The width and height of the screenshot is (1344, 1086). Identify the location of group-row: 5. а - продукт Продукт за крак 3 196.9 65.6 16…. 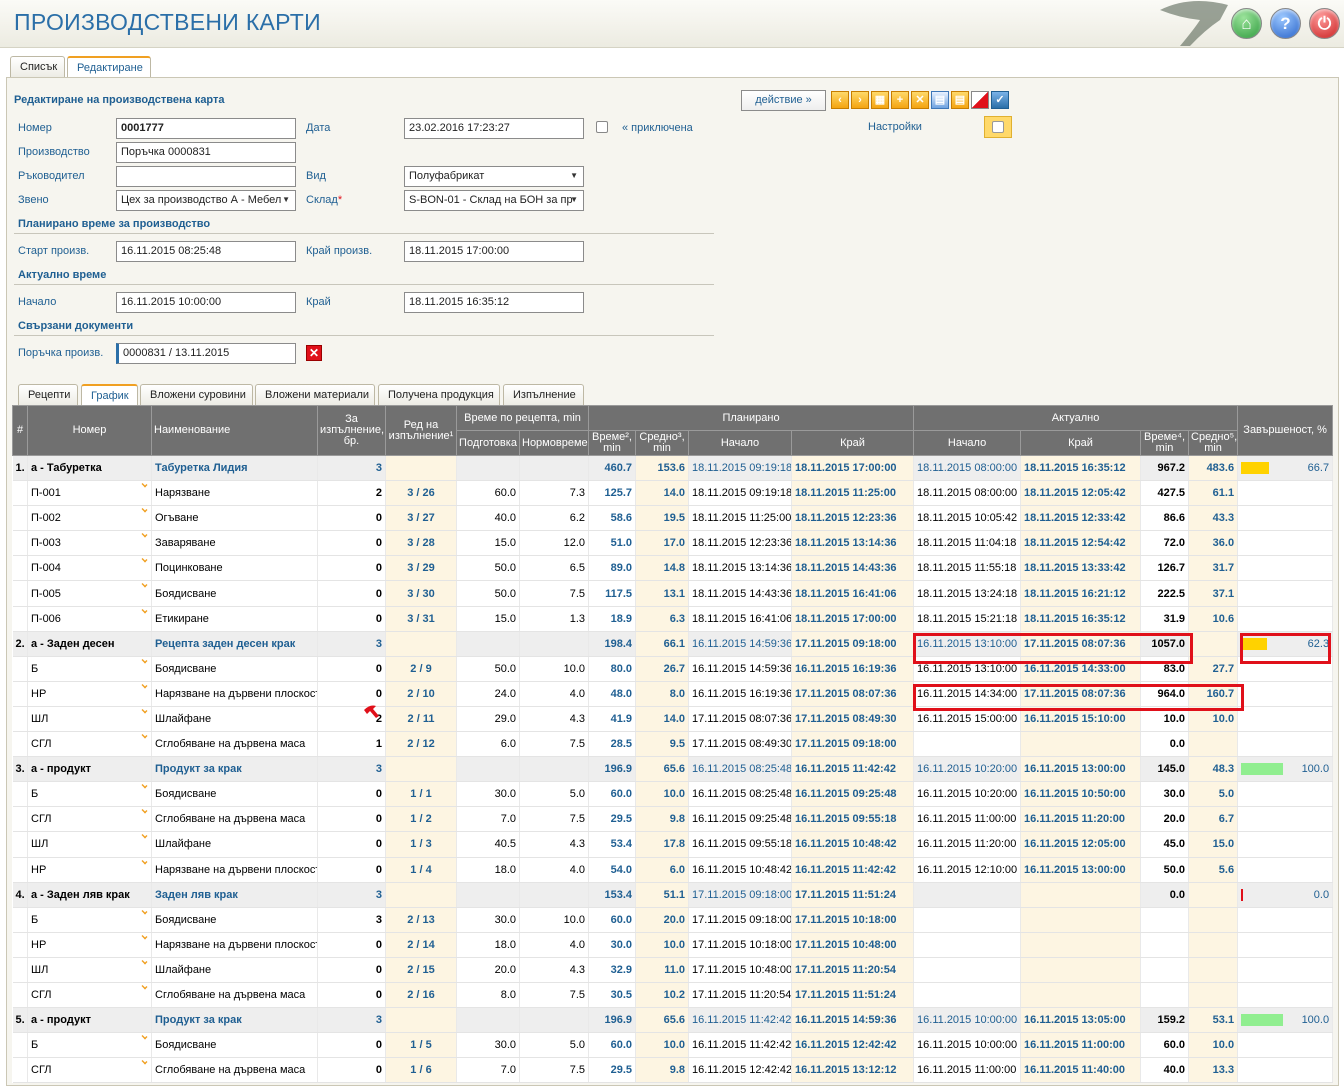
(673, 1020).